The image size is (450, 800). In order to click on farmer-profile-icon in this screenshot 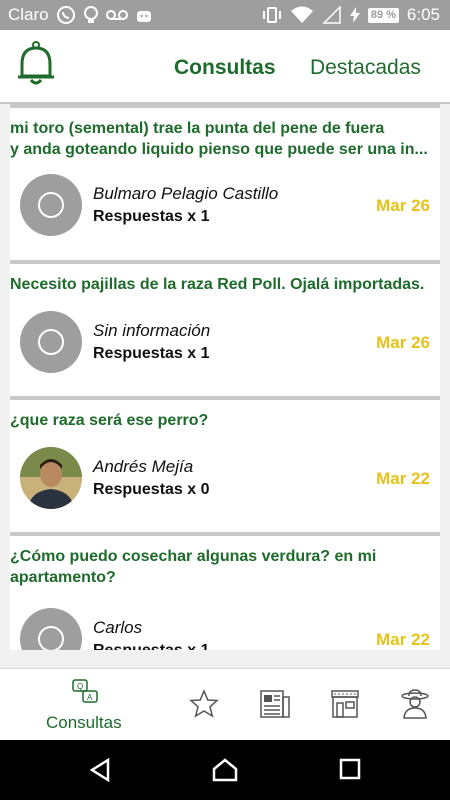, I will do `click(415, 706)`.